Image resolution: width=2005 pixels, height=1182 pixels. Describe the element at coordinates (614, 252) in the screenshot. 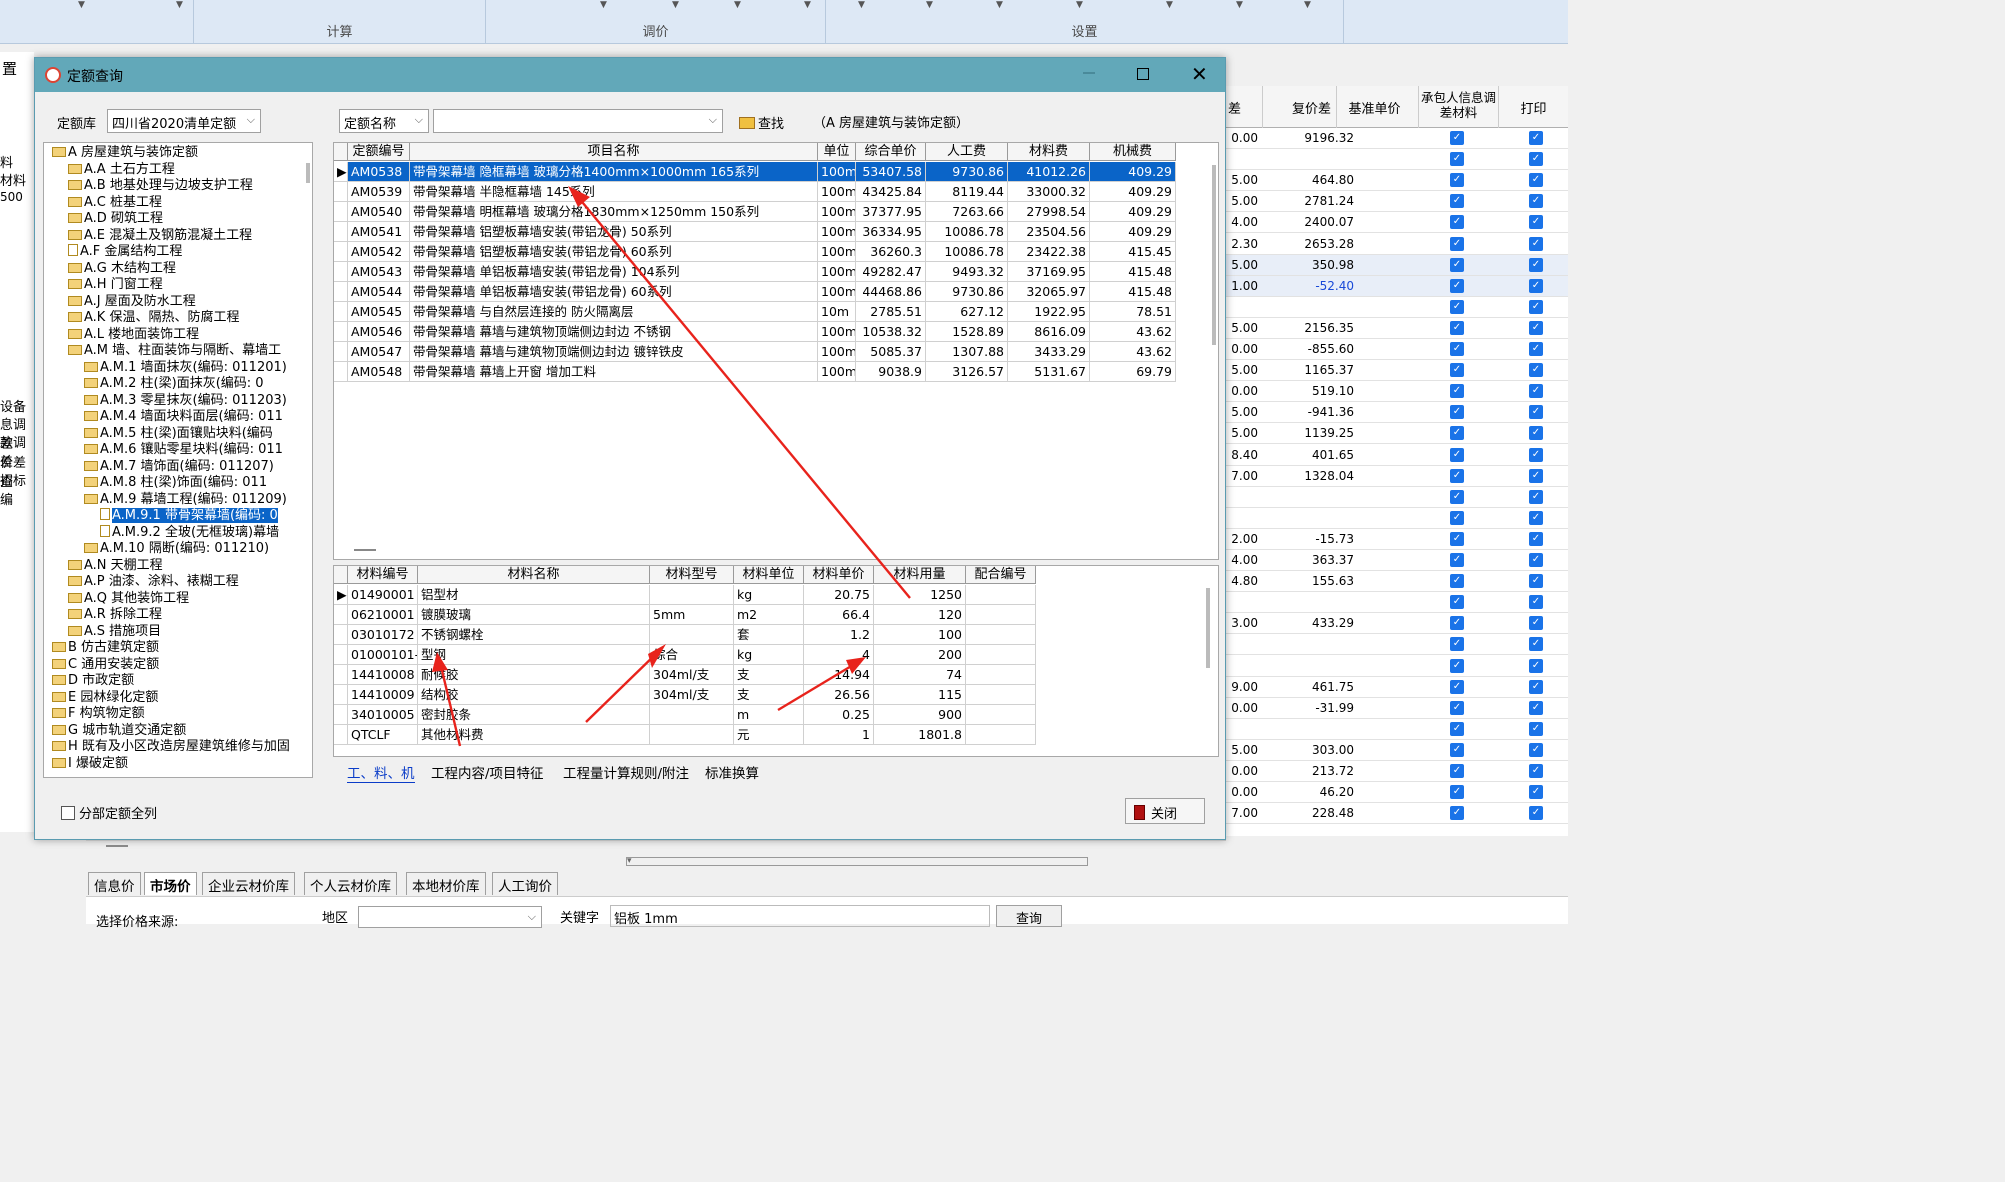

I see `quota-cell: 带骨架幕墙 铝塑板幕墙安装(带铝龙骨) 60系列` at that location.